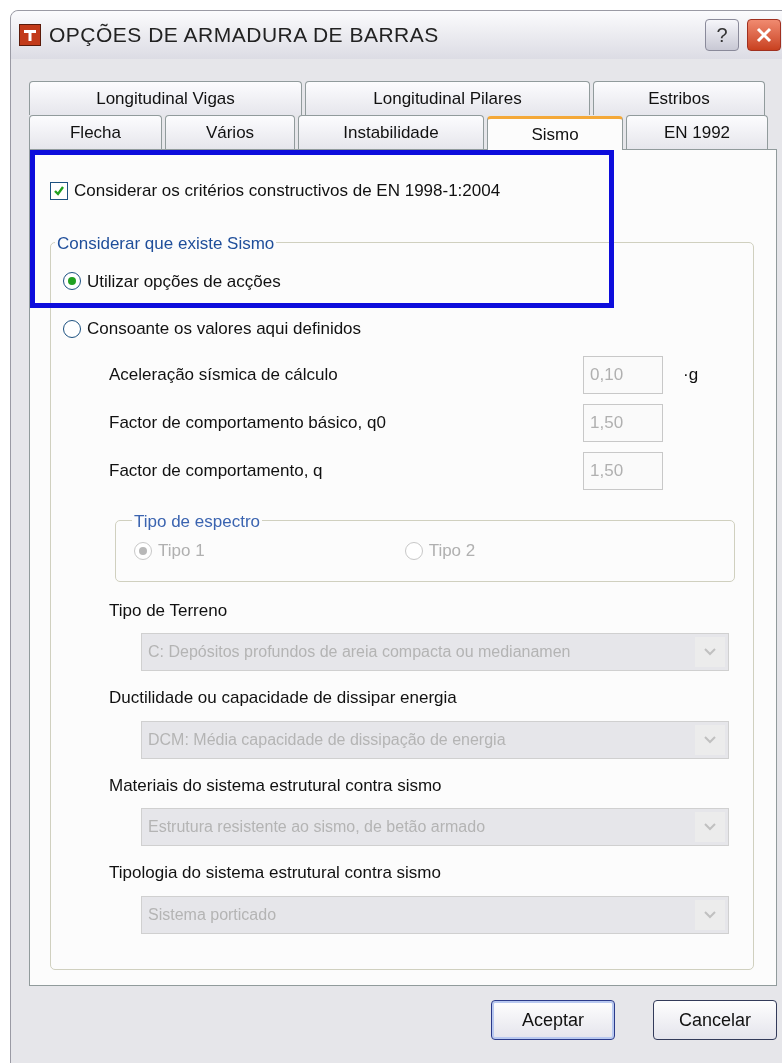 This screenshot has width=782, height=1063. I want to click on tab: Instabilidade, so click(391, 132).